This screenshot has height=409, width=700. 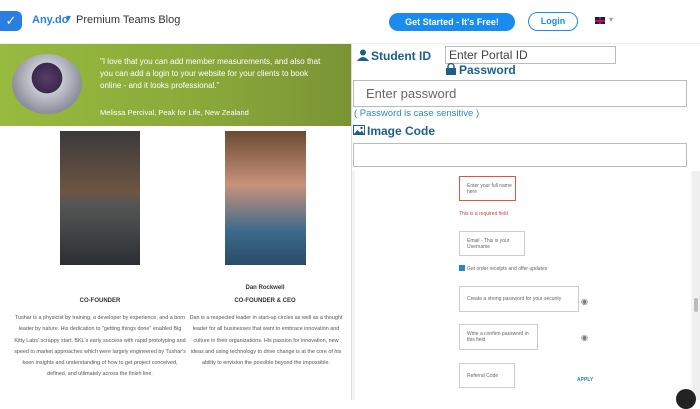 I want to click on image-code-input, so click(x=520, y=155).